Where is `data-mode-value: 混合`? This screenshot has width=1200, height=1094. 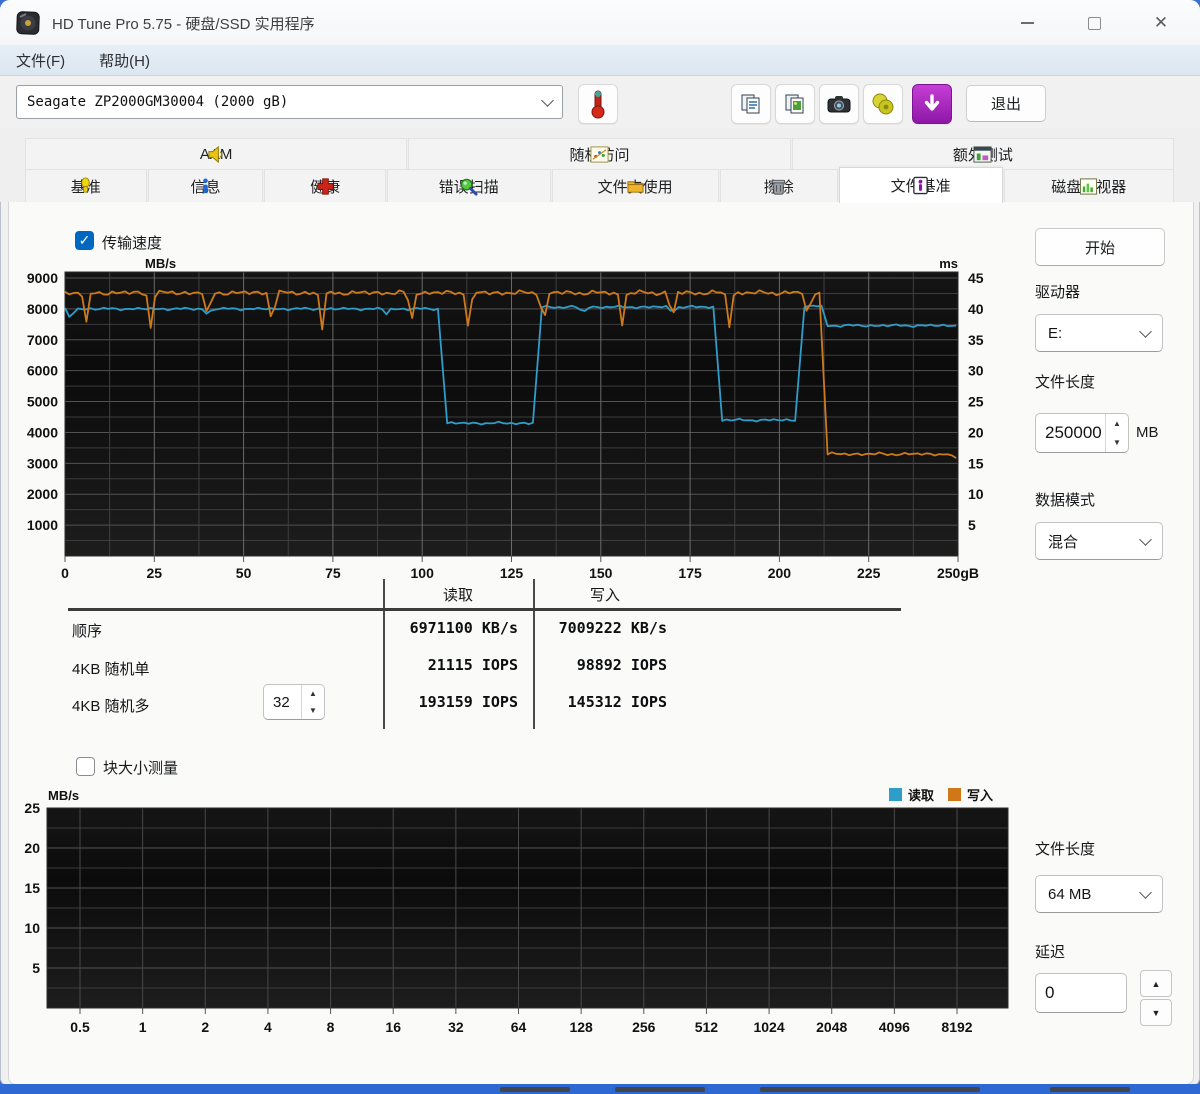 data-mode-value: 混合 is located at coordinates (1063, 542).